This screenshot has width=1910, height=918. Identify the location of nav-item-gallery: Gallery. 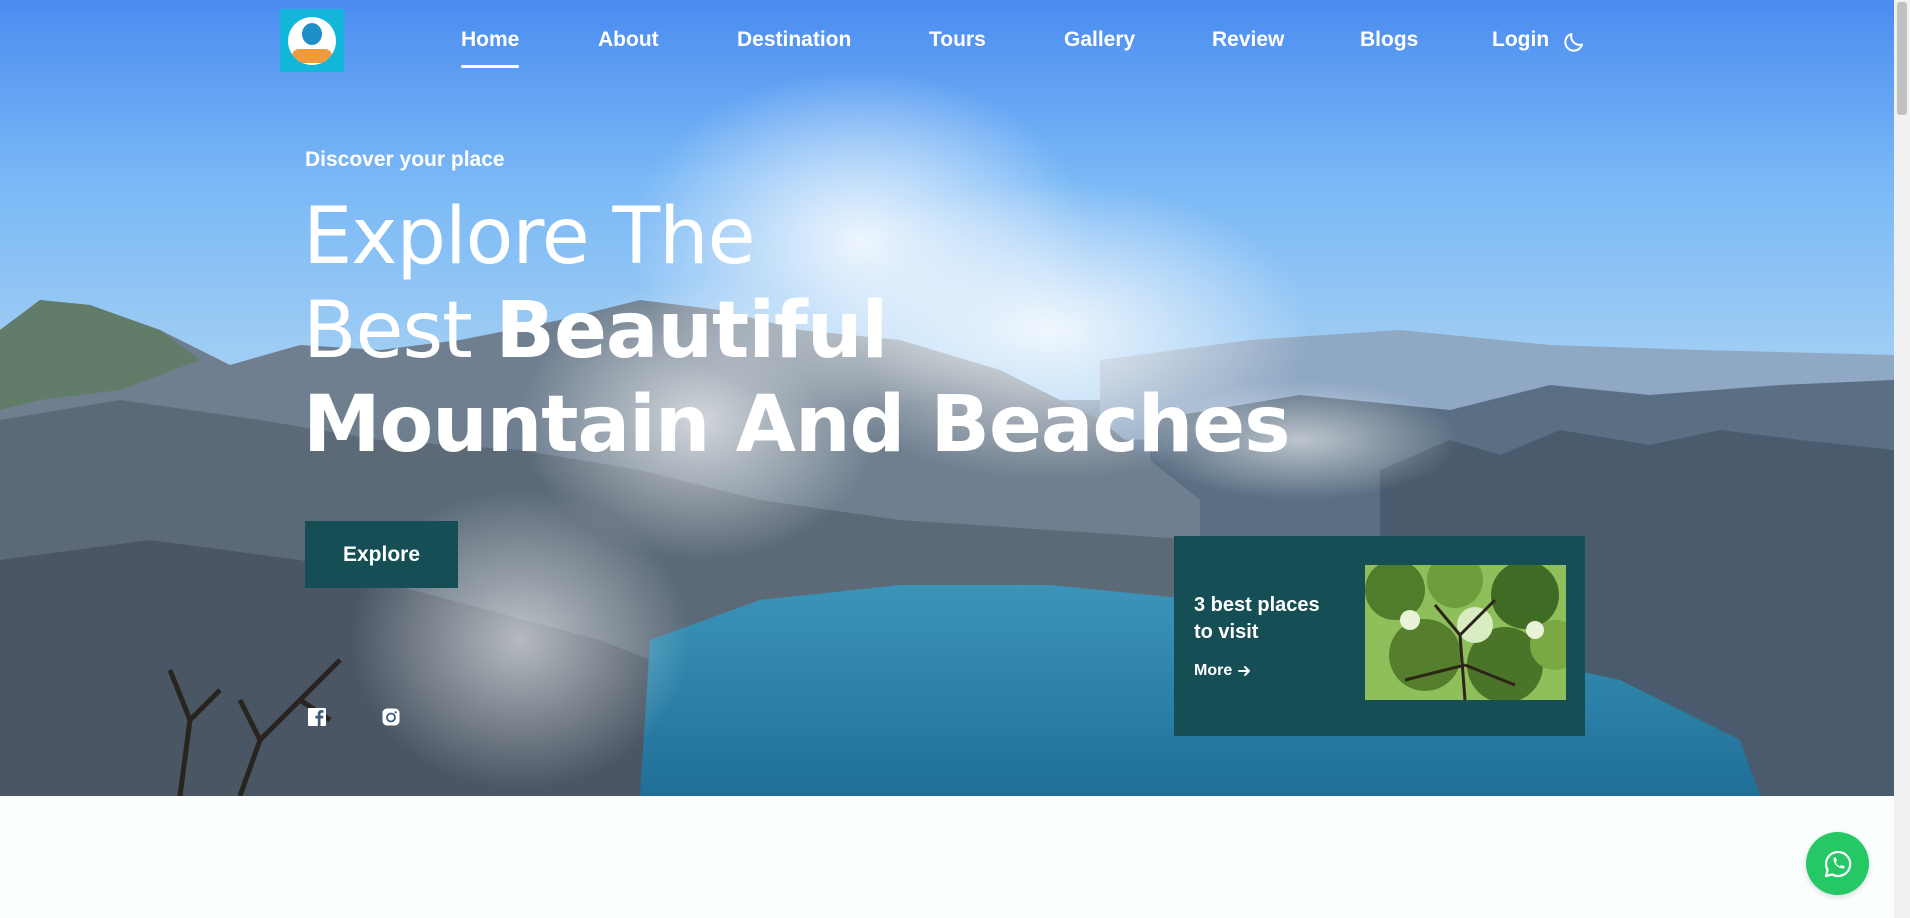
(1099, 40).